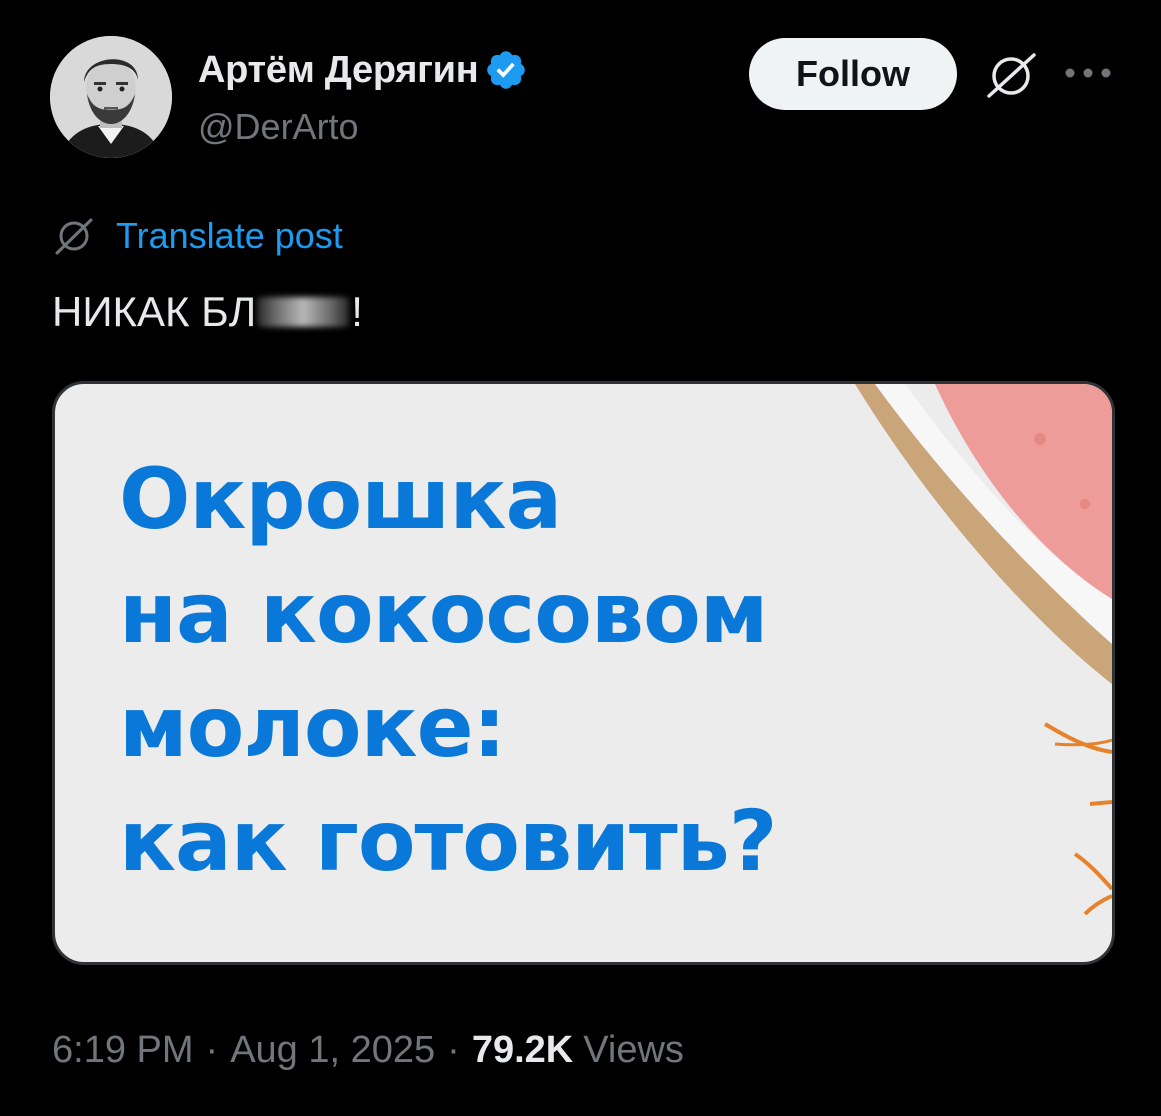 The height and width of the screenshot is (1116, 1161). I want to click on person-portrait-avatar-icon, so click(111, 97).